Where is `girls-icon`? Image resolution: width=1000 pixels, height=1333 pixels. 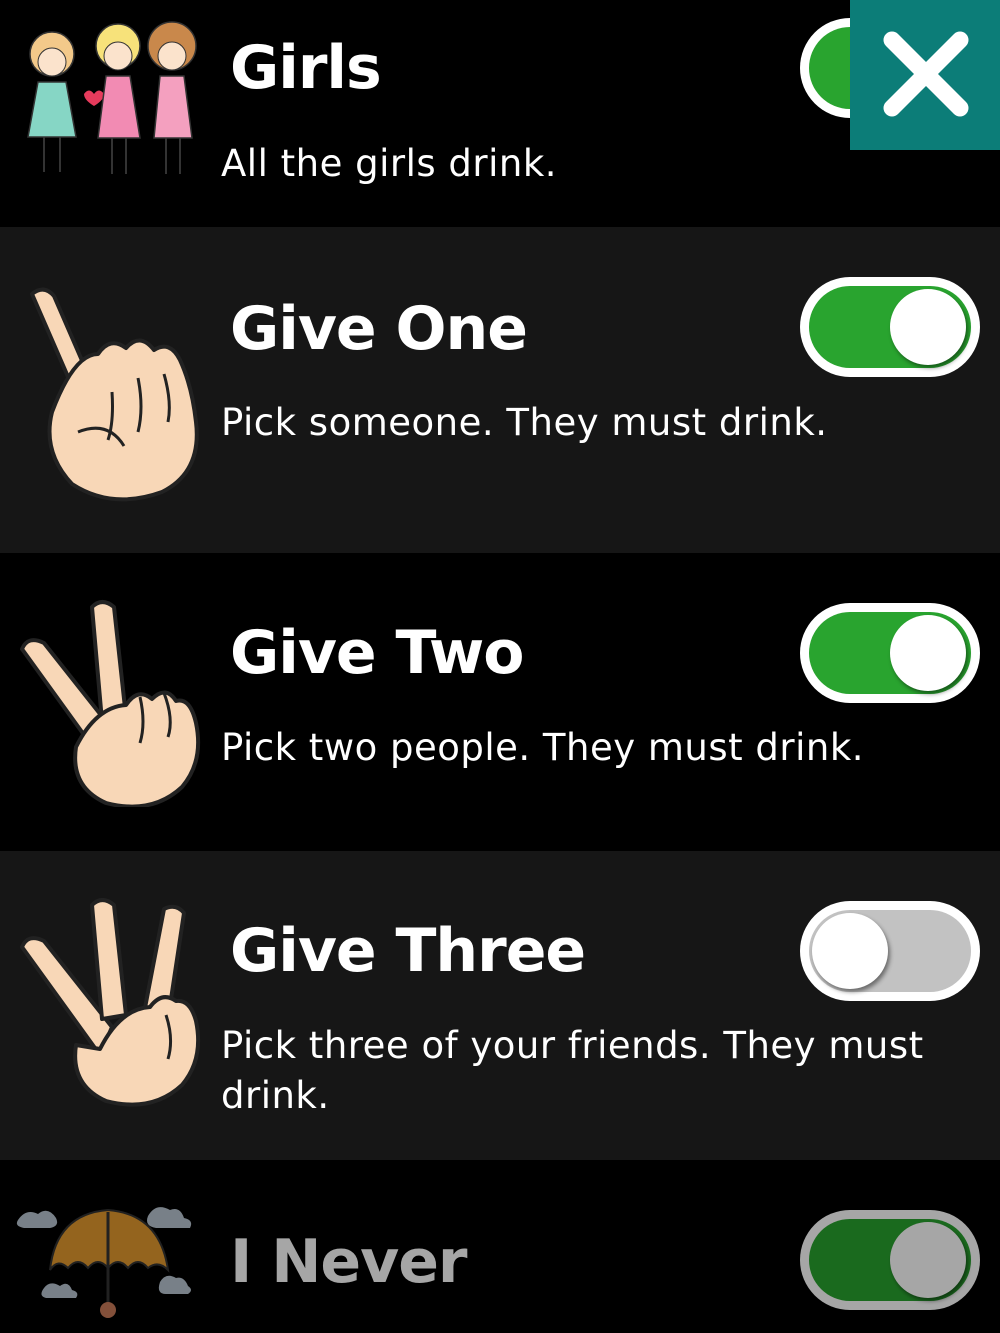 girls-icon is located at coordinates (112, 97).